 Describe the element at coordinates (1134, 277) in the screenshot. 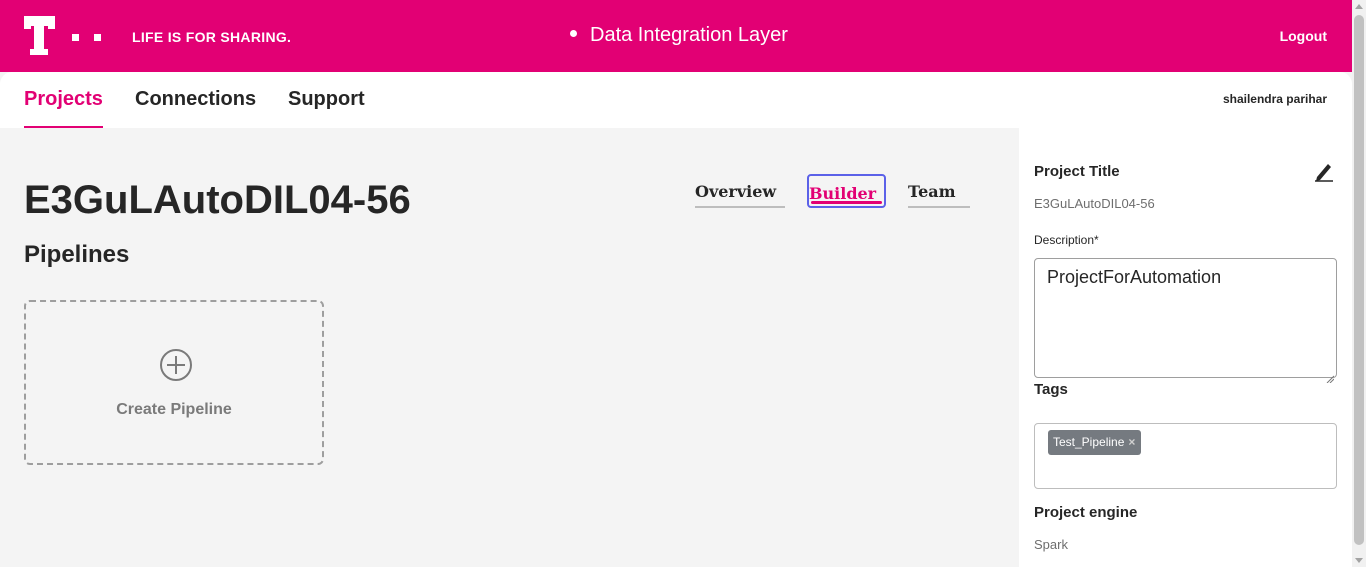

I see `description-value: ProjectForAutomation` at that location.